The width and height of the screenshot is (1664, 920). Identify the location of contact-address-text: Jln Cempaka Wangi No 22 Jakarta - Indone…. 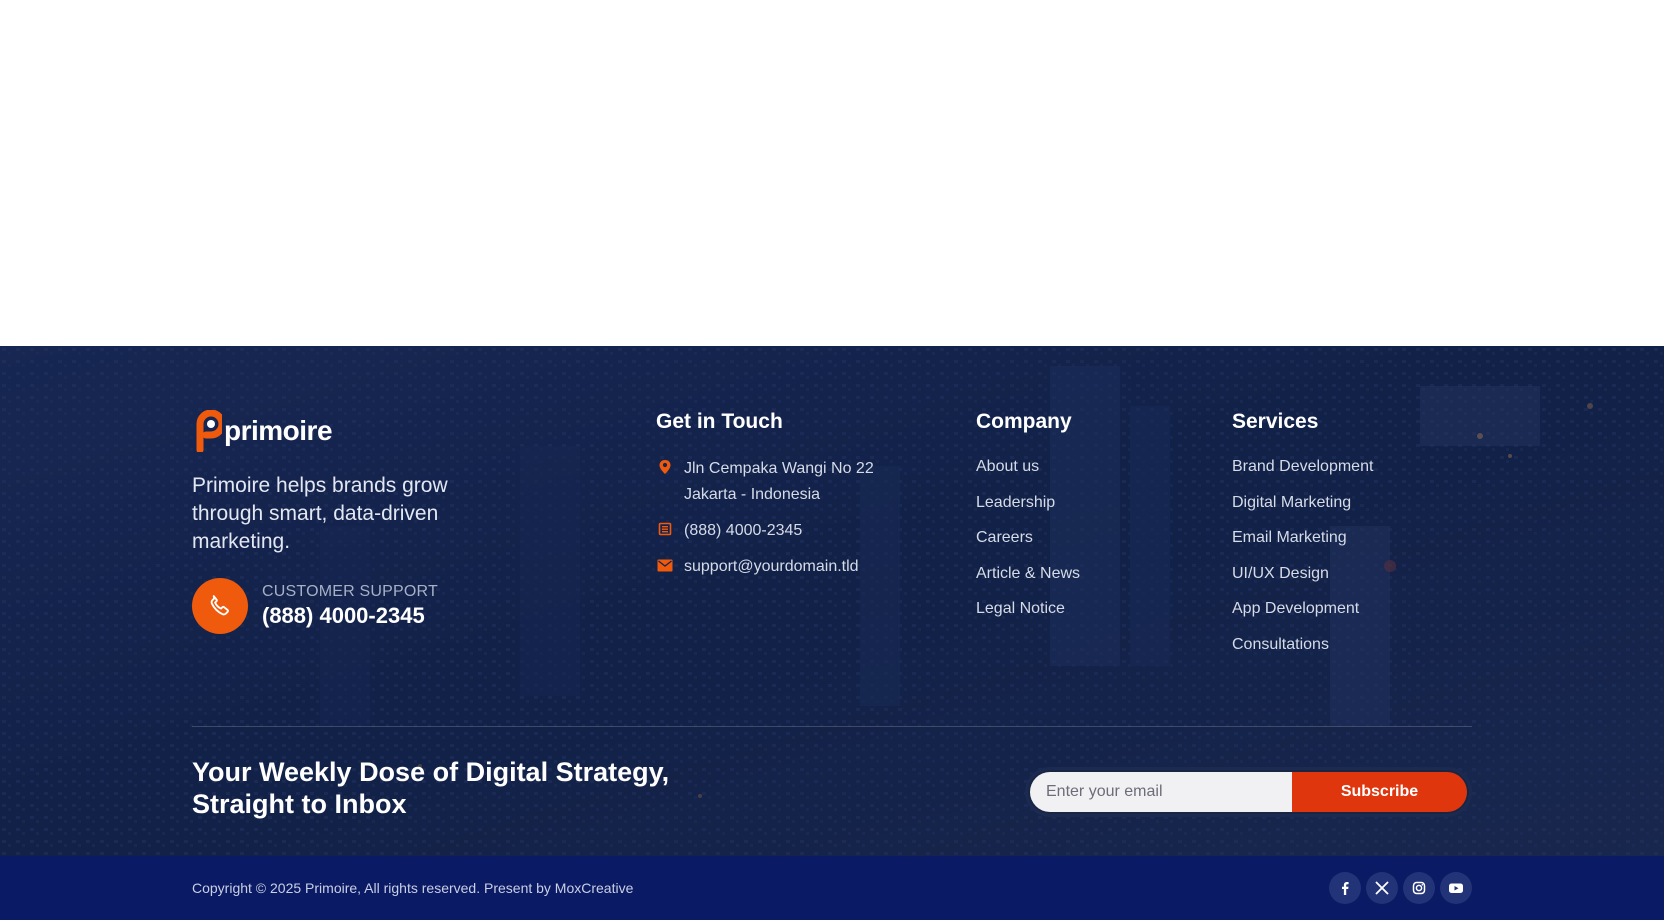
(779, 481).